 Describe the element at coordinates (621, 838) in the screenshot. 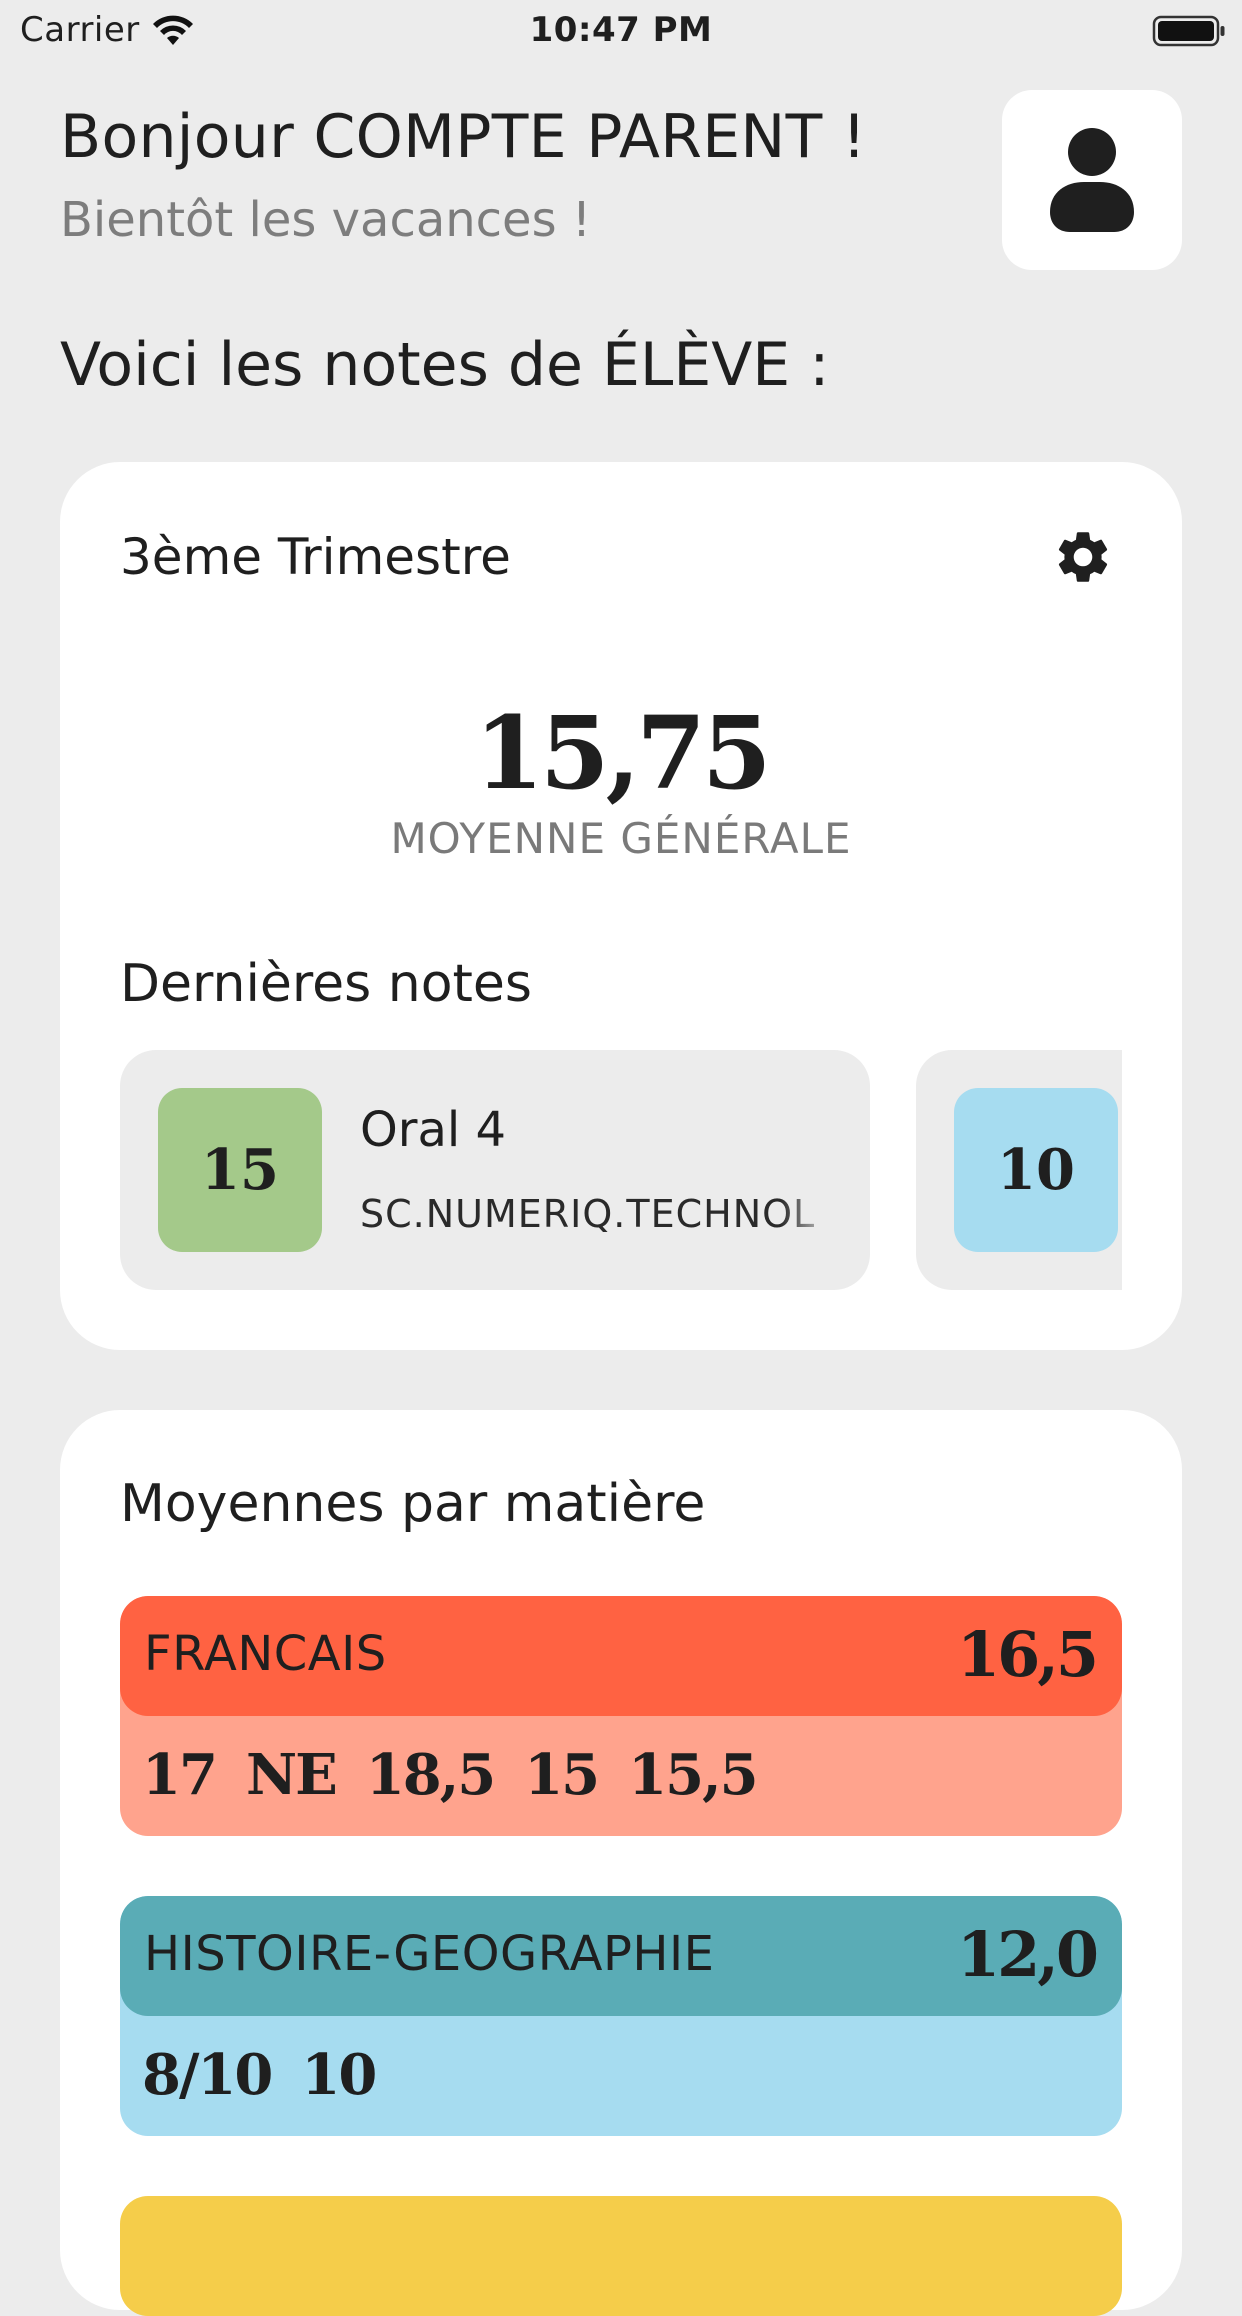

I see `overall-average-label: MOYENNE GÉNÉRALE` at that location.